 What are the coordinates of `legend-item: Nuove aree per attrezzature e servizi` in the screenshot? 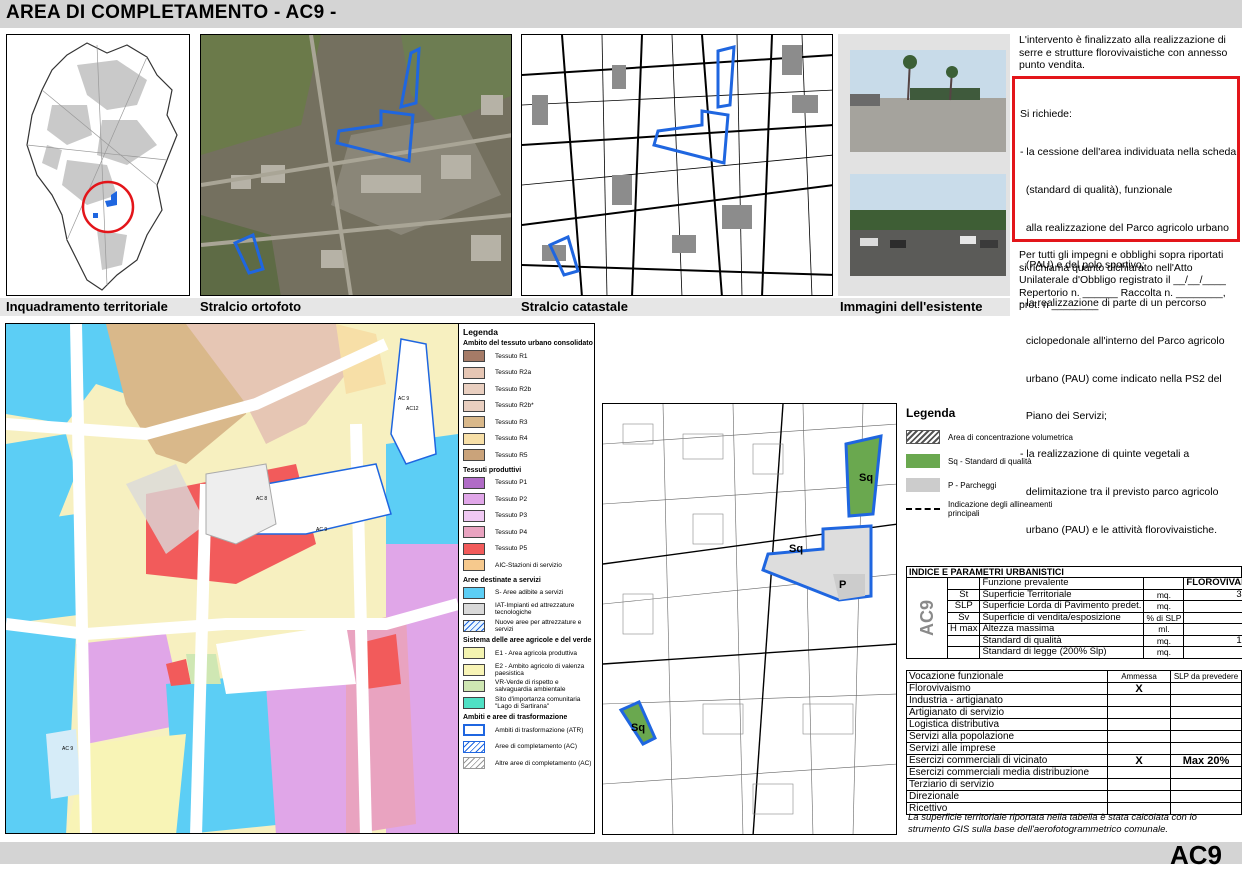 It's located at (529, 626).